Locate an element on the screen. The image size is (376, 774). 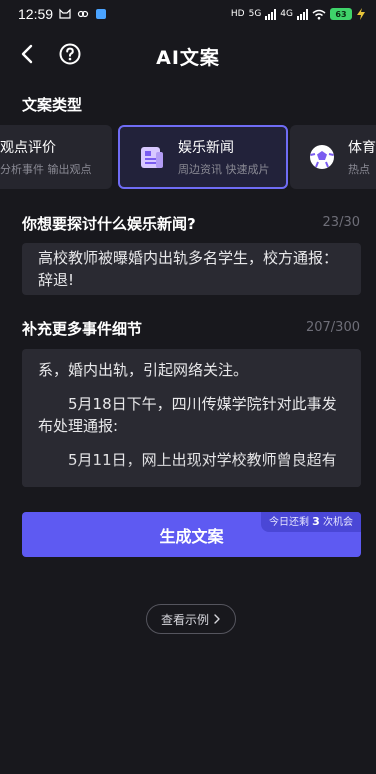
page-title: AI文案 is located at coordinates (188, 58).